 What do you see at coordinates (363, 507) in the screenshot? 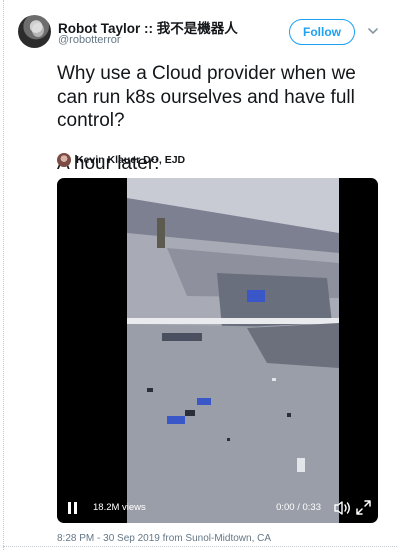
I see `expand-icon` at bounding box center [363, 507].